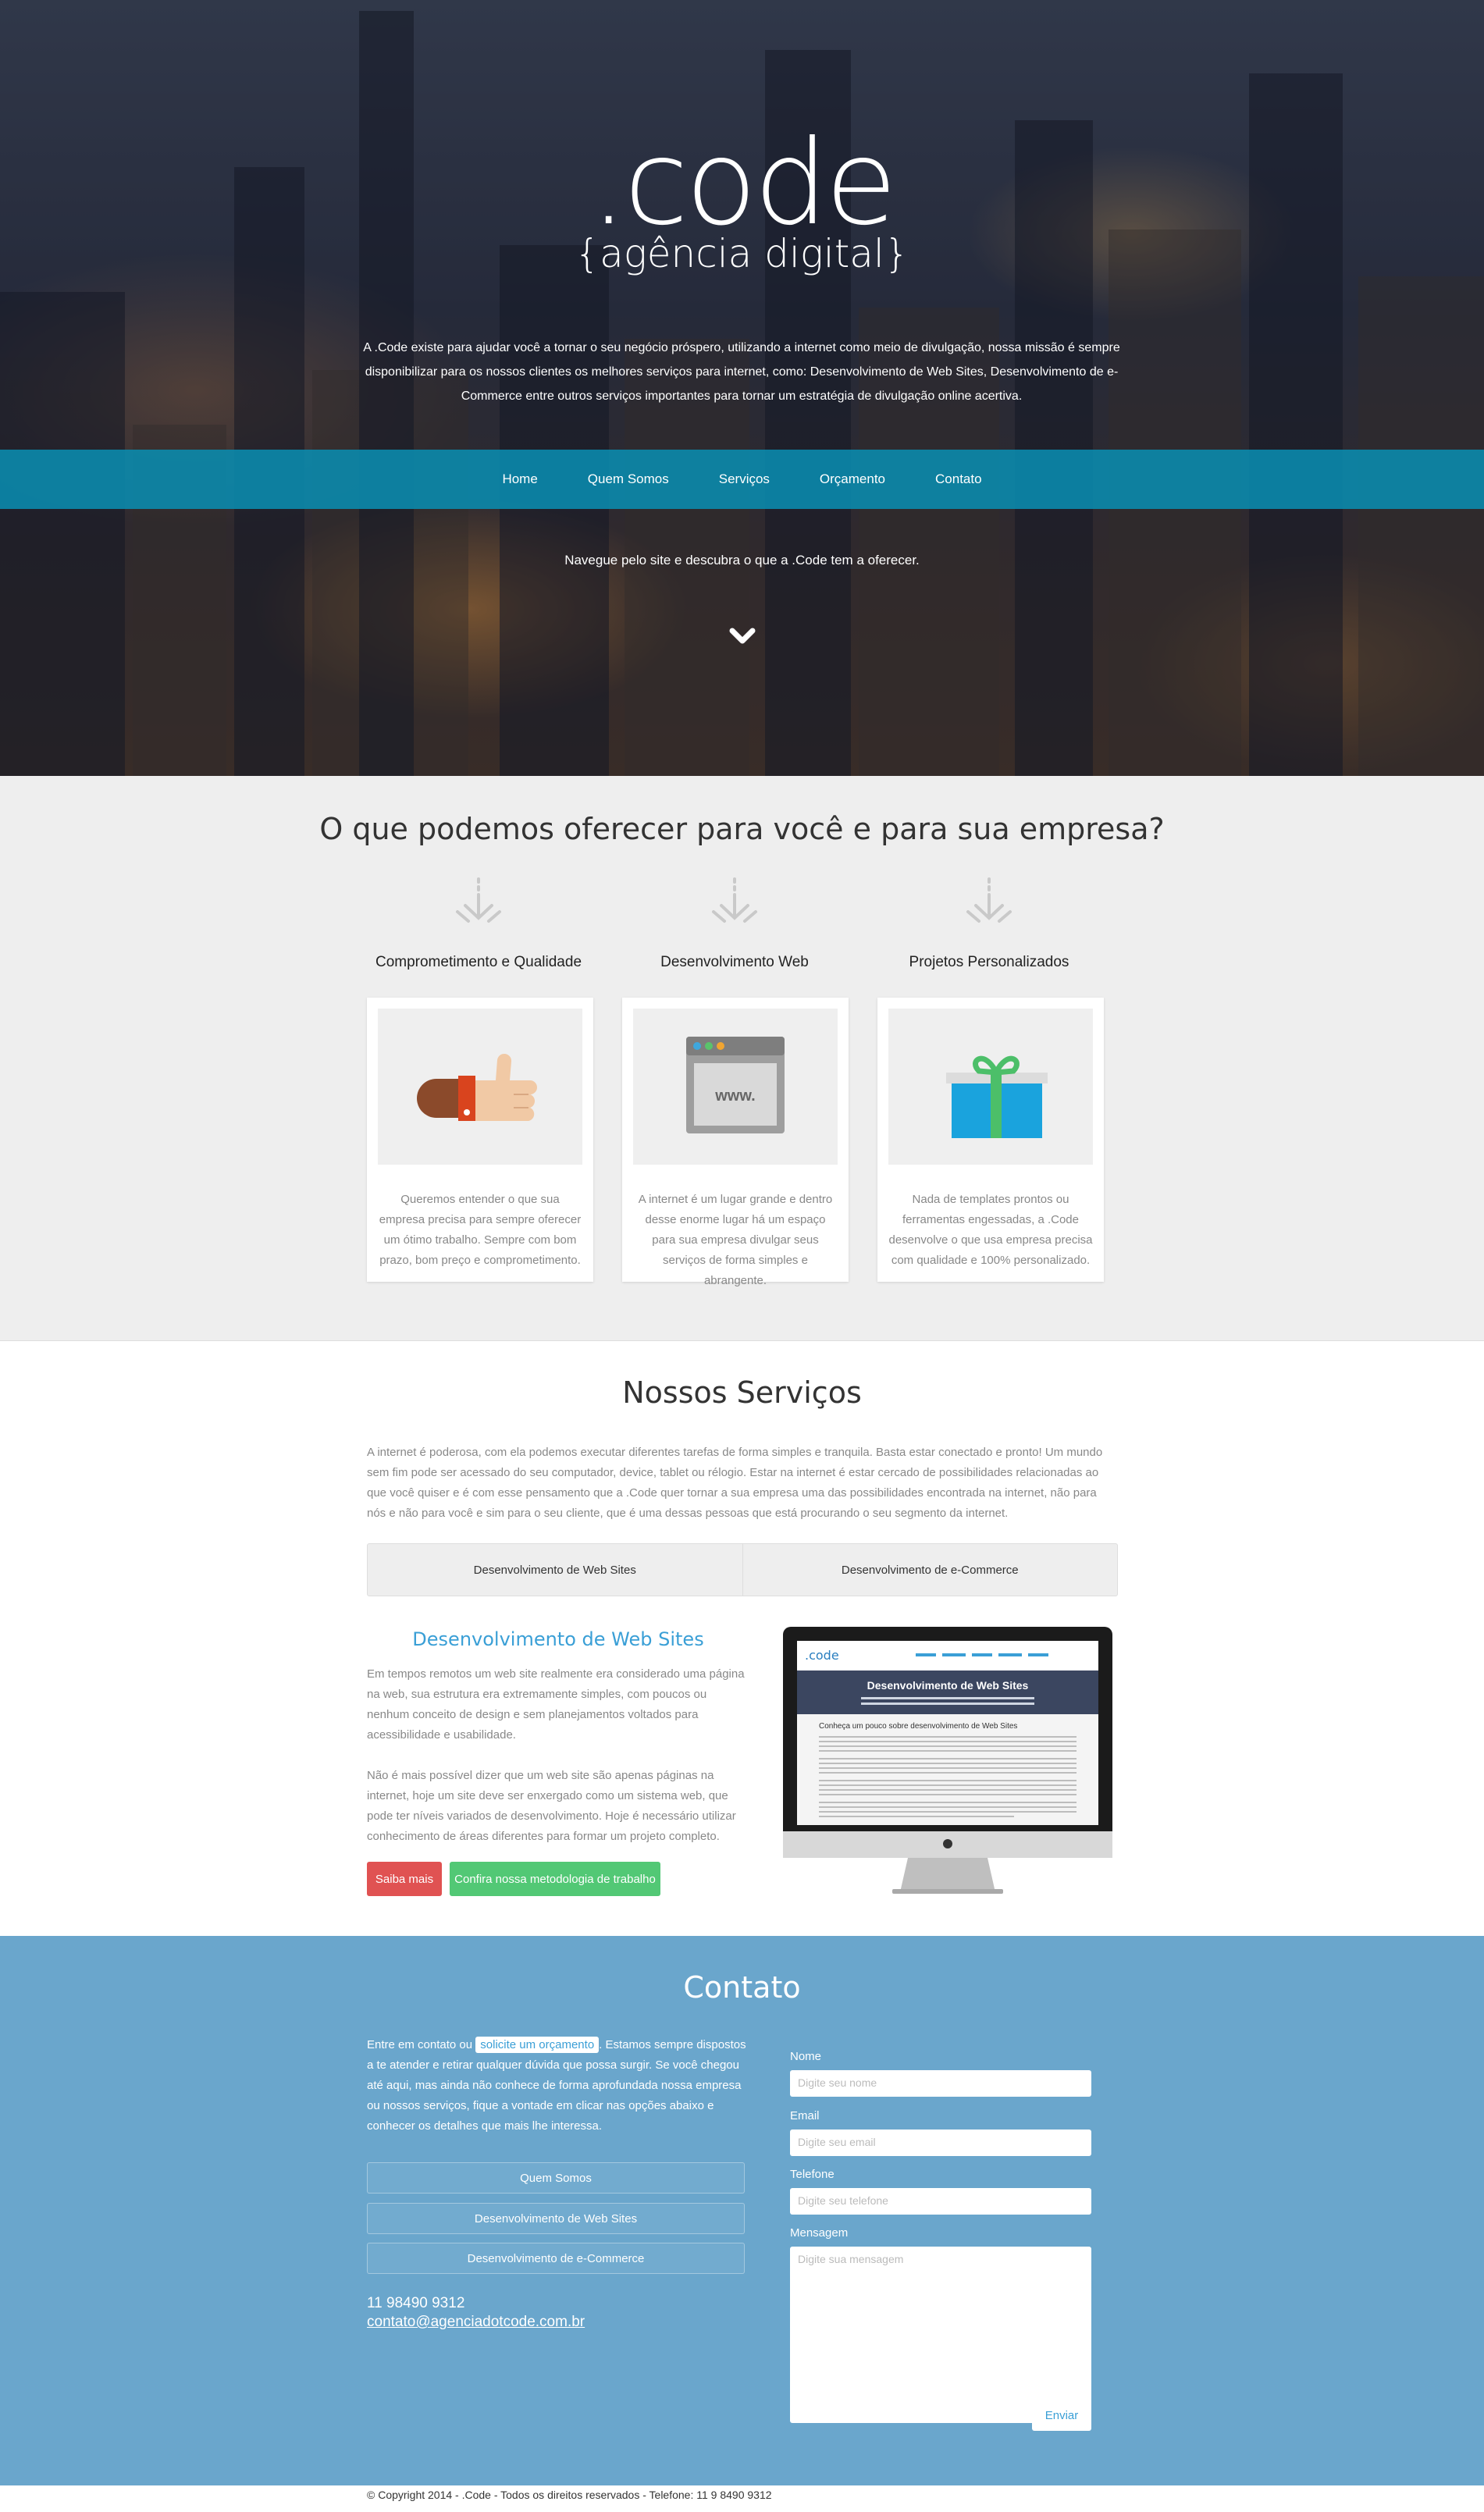 Image resolution: width=1484 pixels, height=2512 pixels. I want to click on card-image: www., so click(735, 1087).